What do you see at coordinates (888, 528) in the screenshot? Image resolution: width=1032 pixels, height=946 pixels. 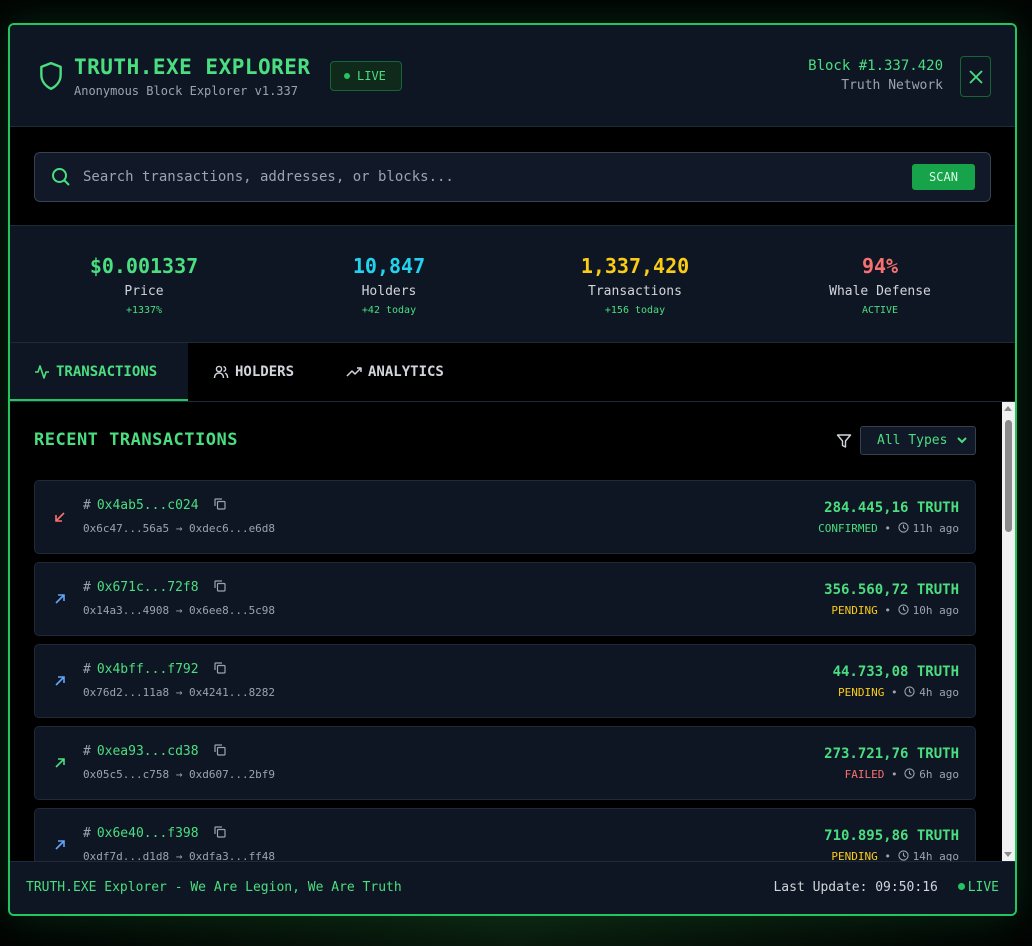 I see `tx-meta: CONFIRMED • 11h ago` at bounding box center [888, 528].